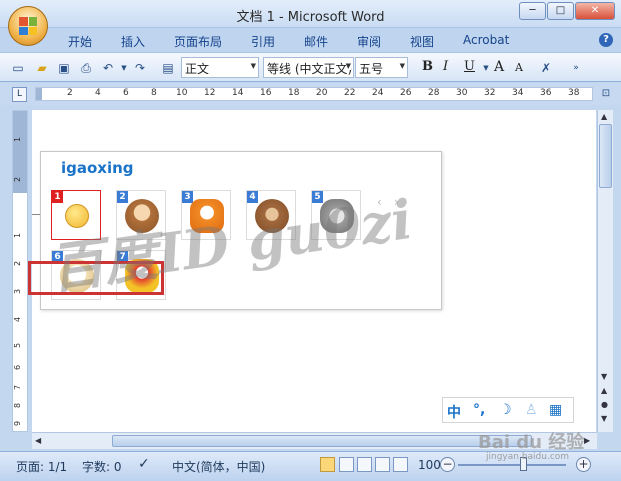 The height and width of the screenshot is (481, 621). I want to click on vruler-label: 1, so click(18, 139).